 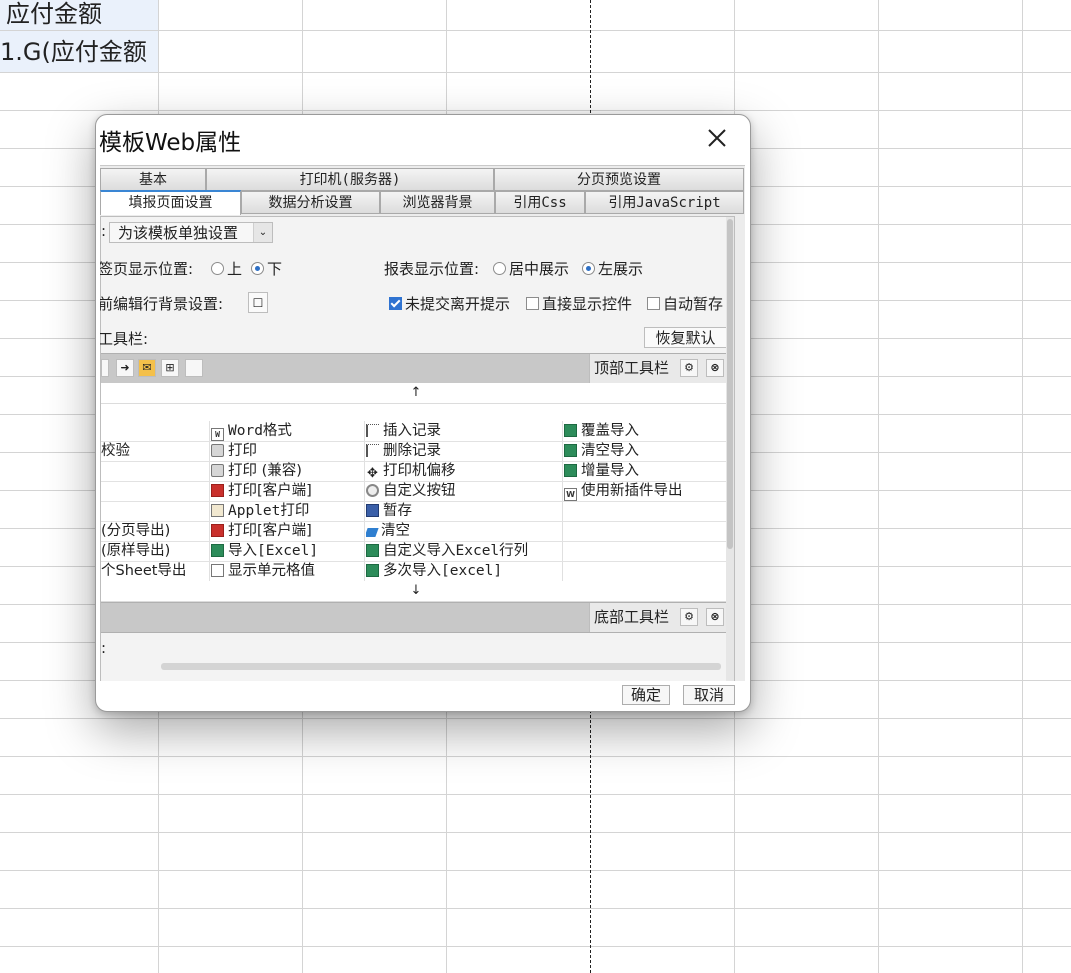 I want to click on tab-printer-server: 打印机(服务器), so click(x=350, y=179).